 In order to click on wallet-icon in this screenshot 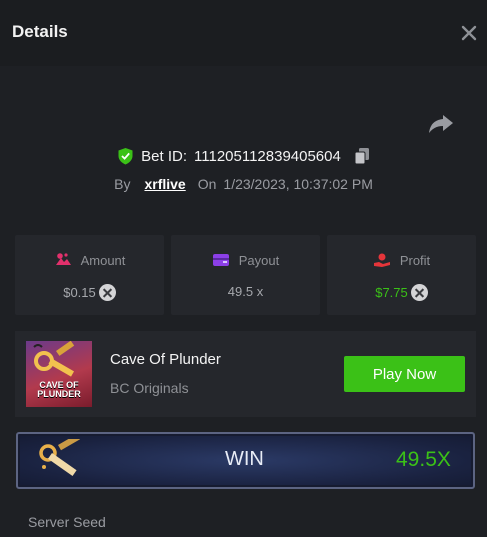, I will do `click(220, 260)`.